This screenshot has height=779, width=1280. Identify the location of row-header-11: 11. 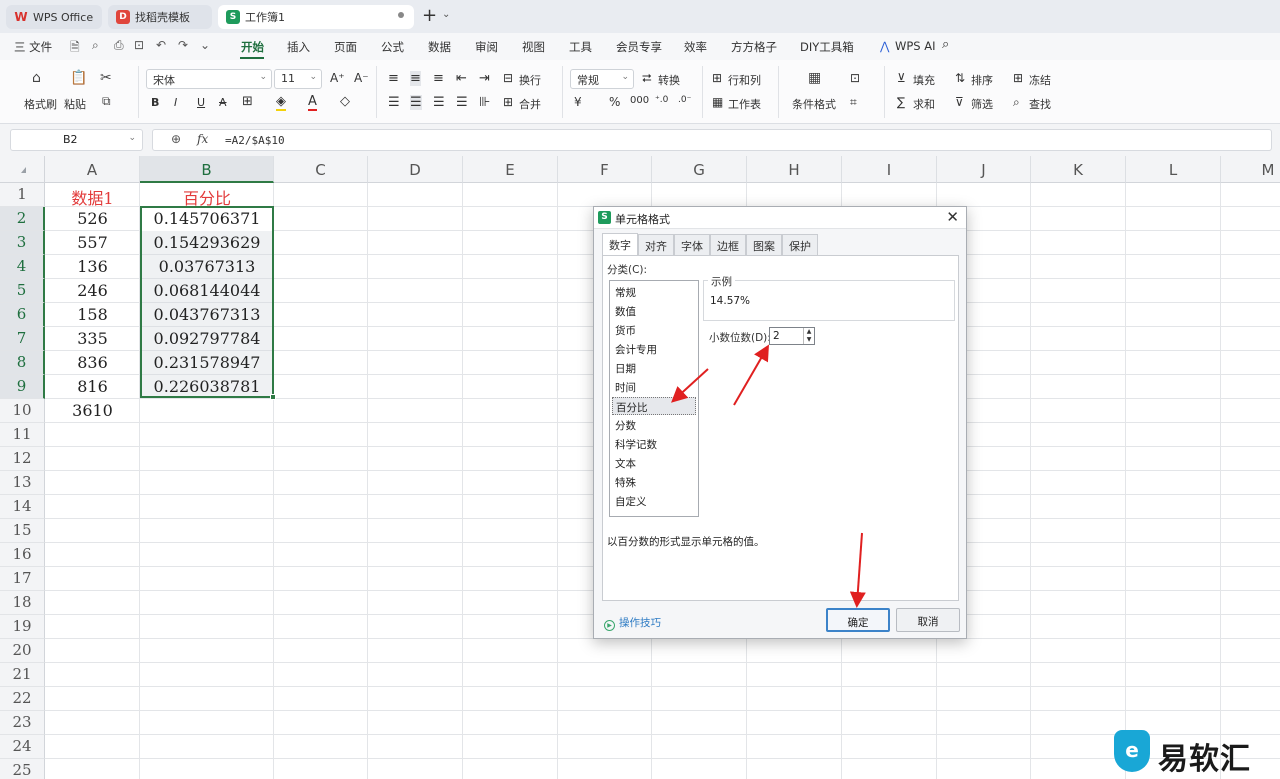
(22, 435).